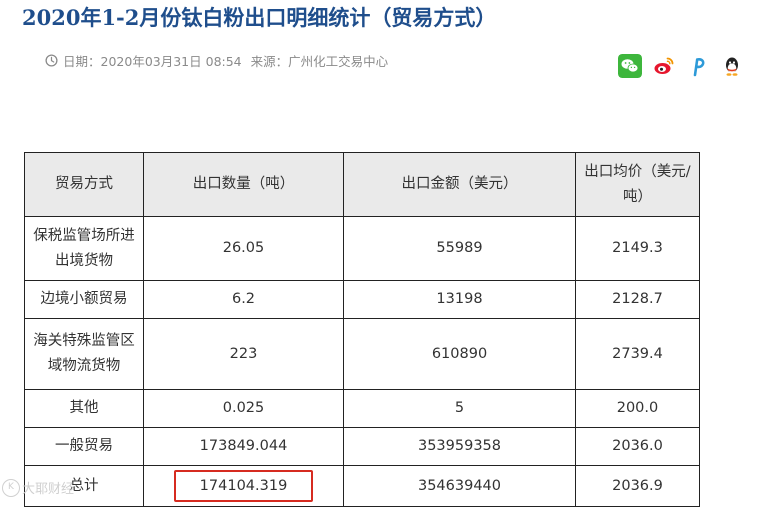 This screenshot has width=760, height=507. What do you see at coordinates (243, 299) in the screenshot?
I see `cell-quantity: 6.2` at bounding box center [243, 299].